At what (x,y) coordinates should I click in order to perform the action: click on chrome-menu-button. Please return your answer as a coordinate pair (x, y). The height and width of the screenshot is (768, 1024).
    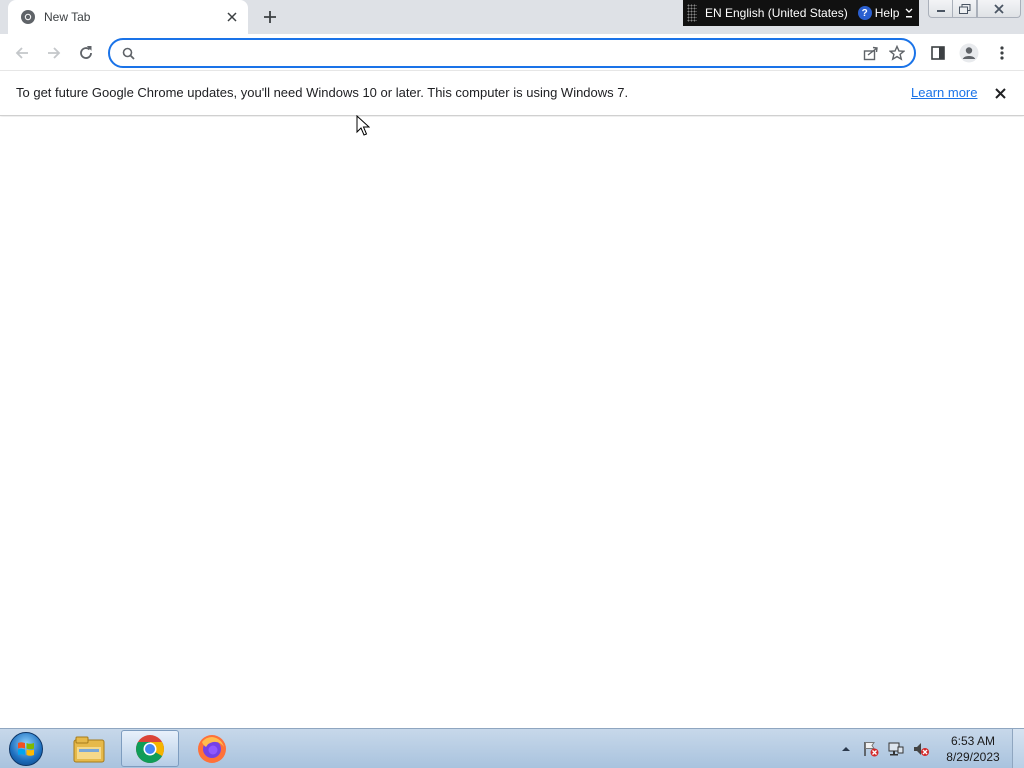
    Looking at the image, I should click on (1002, 53).